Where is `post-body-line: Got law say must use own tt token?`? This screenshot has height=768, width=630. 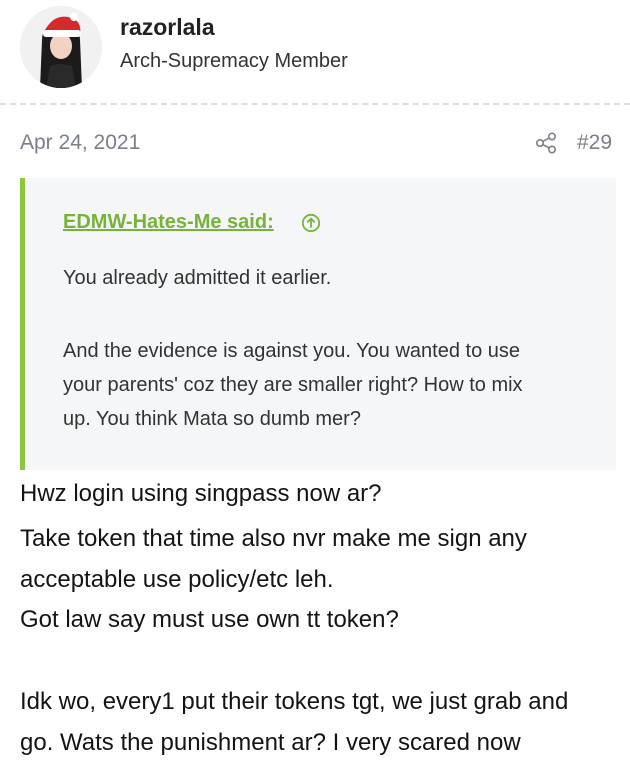 post-body-line: Got law say must use own tt token? is located at coordinates (209, 619).